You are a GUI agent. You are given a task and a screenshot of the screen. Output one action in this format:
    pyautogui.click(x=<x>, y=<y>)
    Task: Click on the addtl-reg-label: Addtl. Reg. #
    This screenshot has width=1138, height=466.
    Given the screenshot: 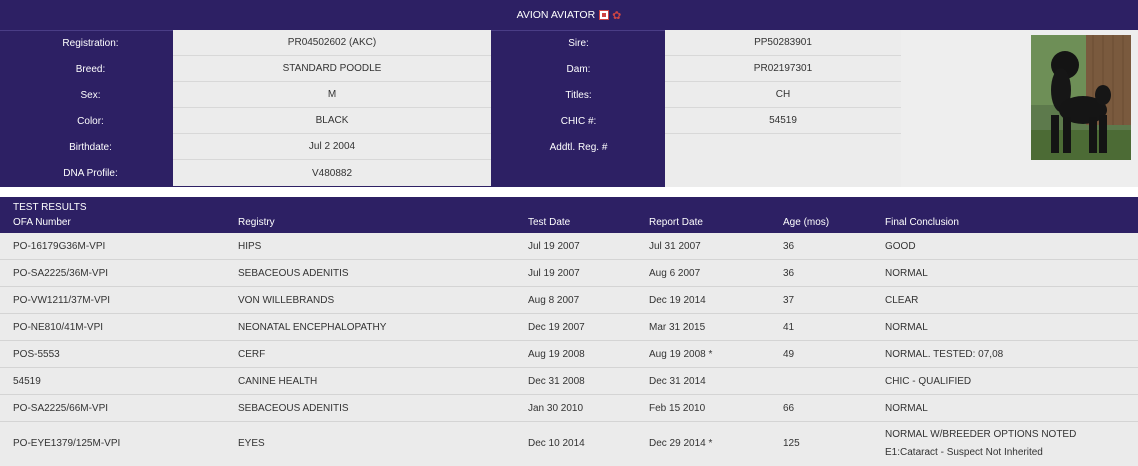 What is the action you would take?
    pyautogui.click(x=578, y=147)
    